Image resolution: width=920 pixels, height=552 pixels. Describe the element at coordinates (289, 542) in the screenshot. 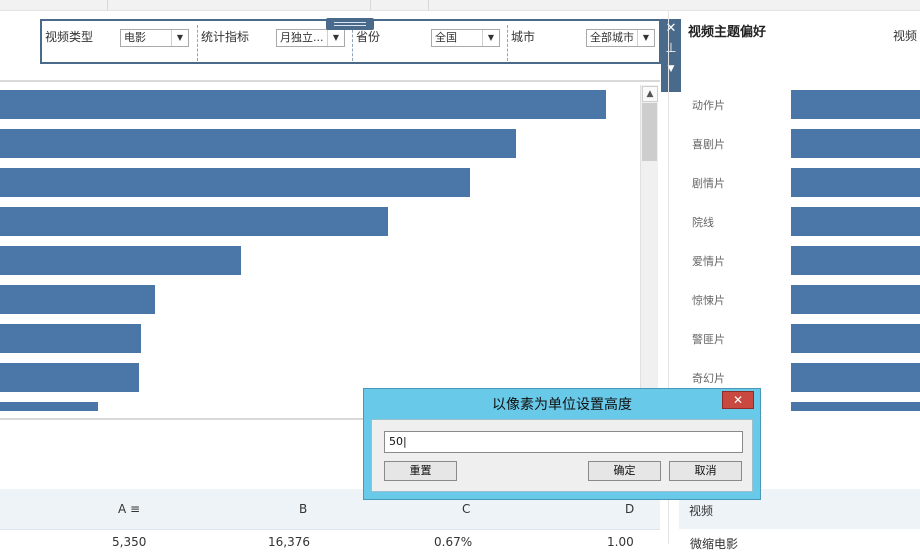

I see `table-cell: 16,376` at that location.